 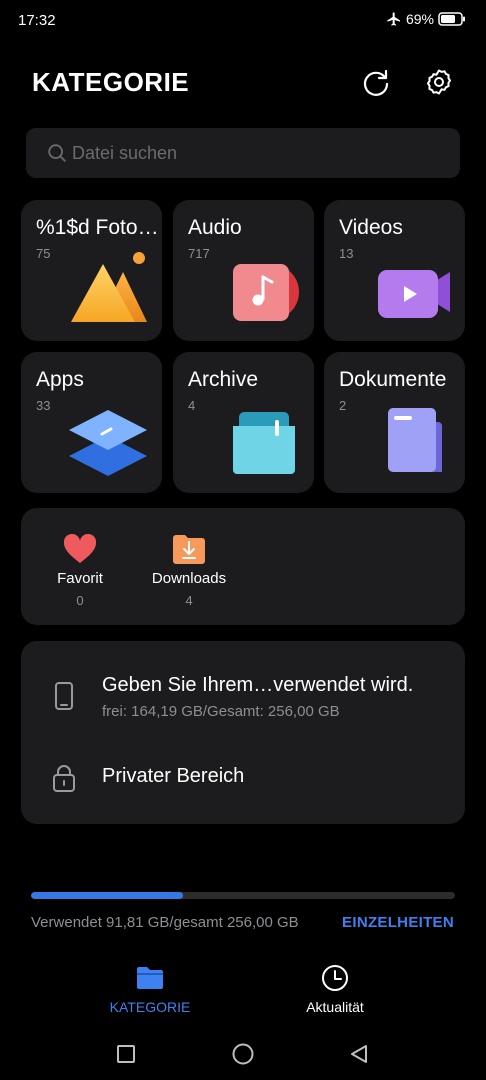 I want to click on status-icons: 69%, so click(x=426, y=19).